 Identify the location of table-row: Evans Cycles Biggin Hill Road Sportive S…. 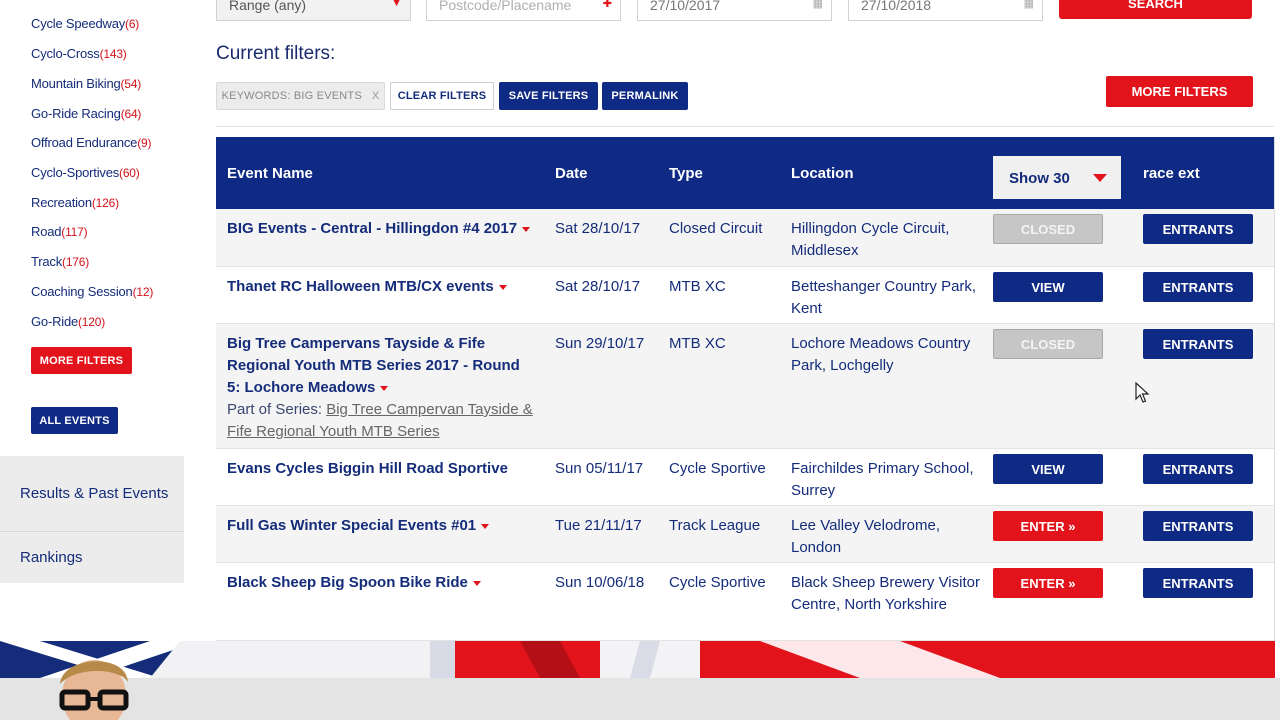
(745, 477).